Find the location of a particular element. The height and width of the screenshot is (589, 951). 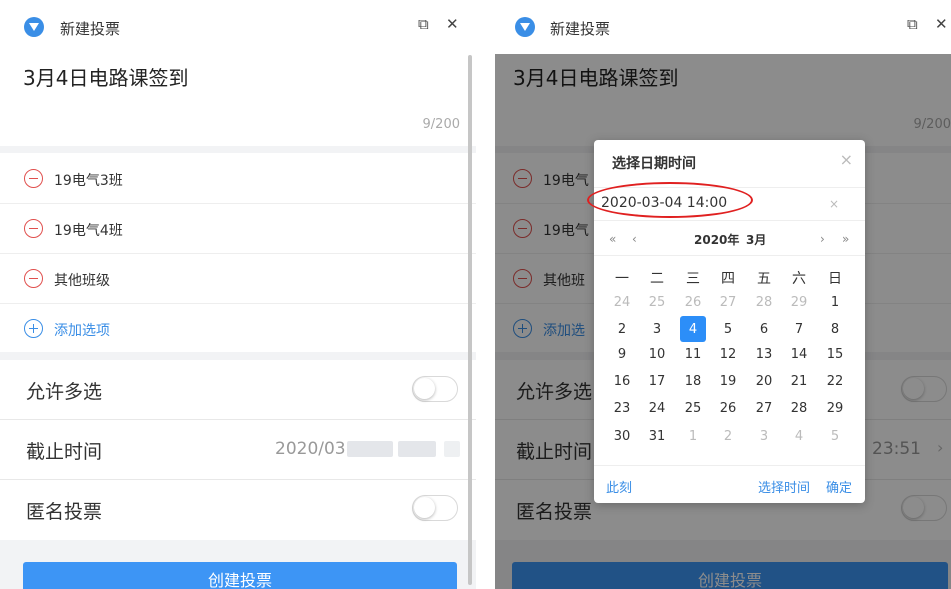

prev-year-button: « is located at coordinates (612, 239).